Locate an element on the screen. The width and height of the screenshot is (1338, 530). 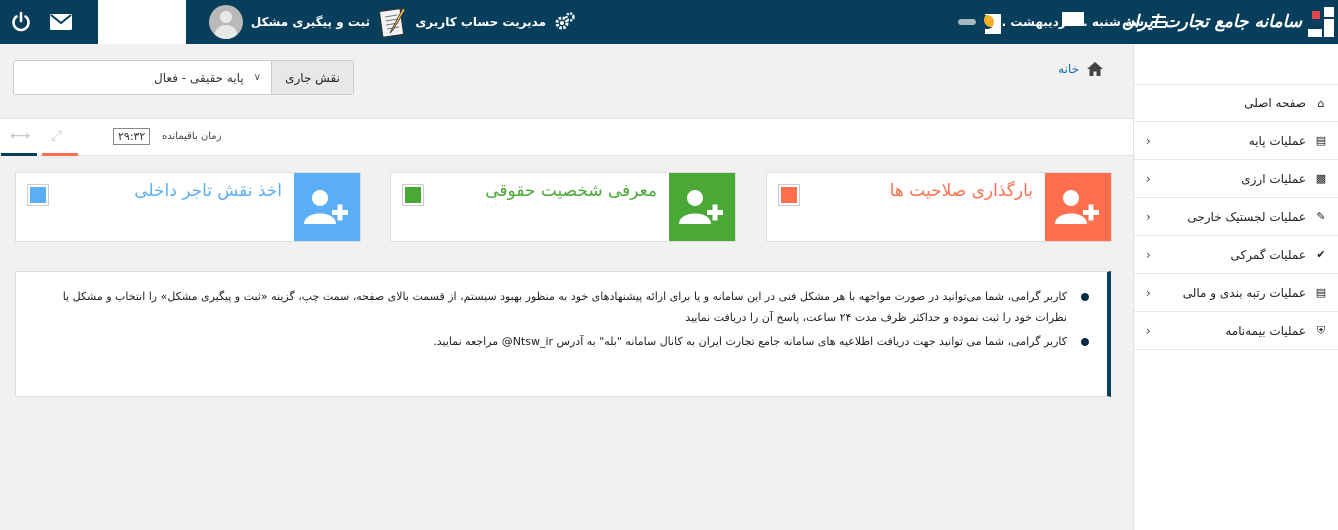
envelope-icon is located at coordinates (61, 22).